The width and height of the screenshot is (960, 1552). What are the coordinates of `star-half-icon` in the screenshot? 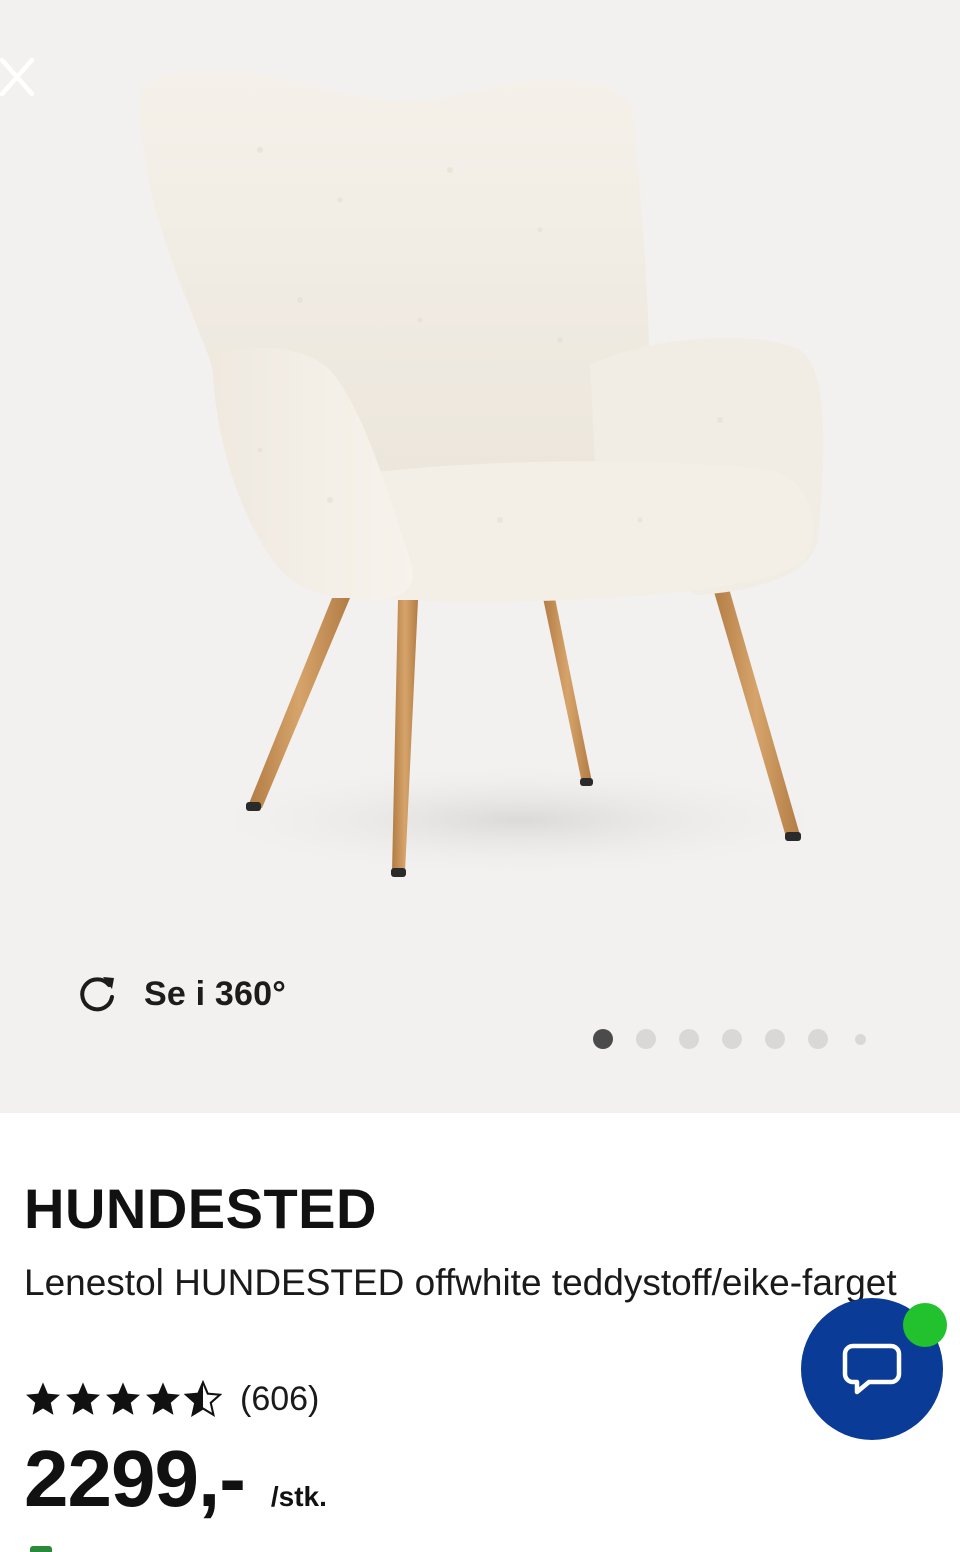 It's located at (203, 1398).